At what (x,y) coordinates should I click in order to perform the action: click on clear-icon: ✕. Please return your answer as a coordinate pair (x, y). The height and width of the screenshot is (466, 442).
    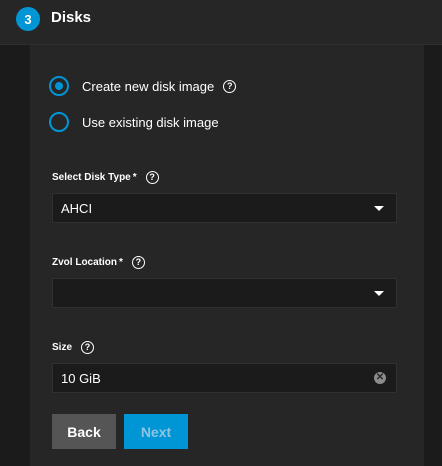
    Looking at the image, I should click on (380, 378).